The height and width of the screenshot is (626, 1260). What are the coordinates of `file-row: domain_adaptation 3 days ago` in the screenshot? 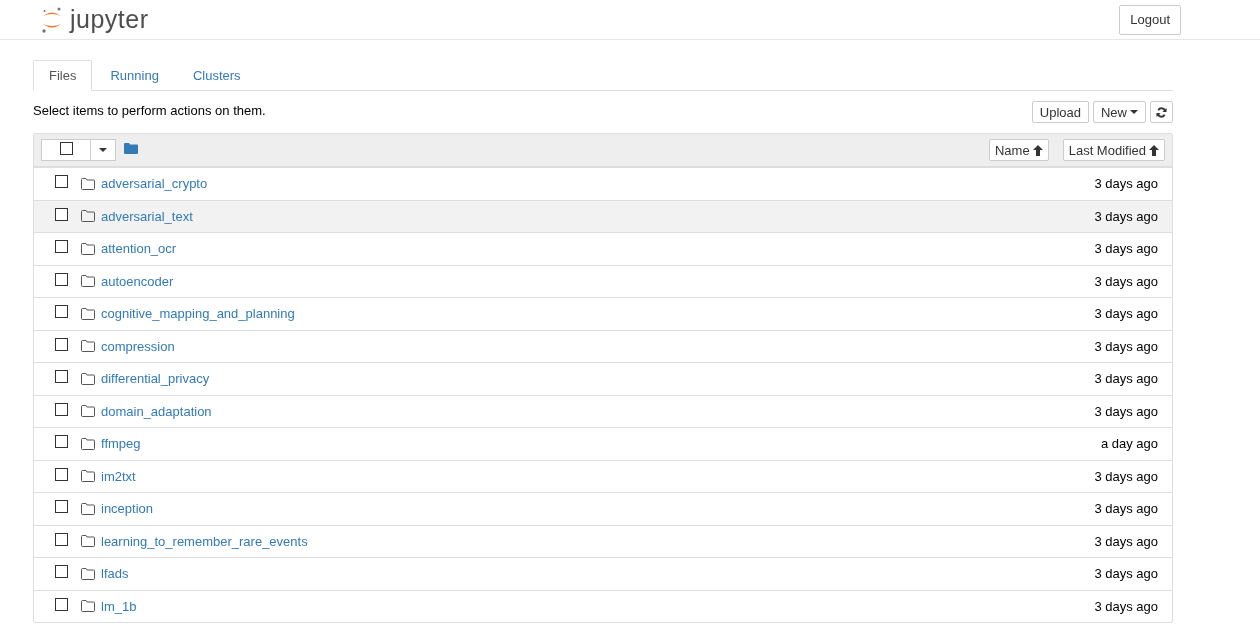 It's located at (603, 410).